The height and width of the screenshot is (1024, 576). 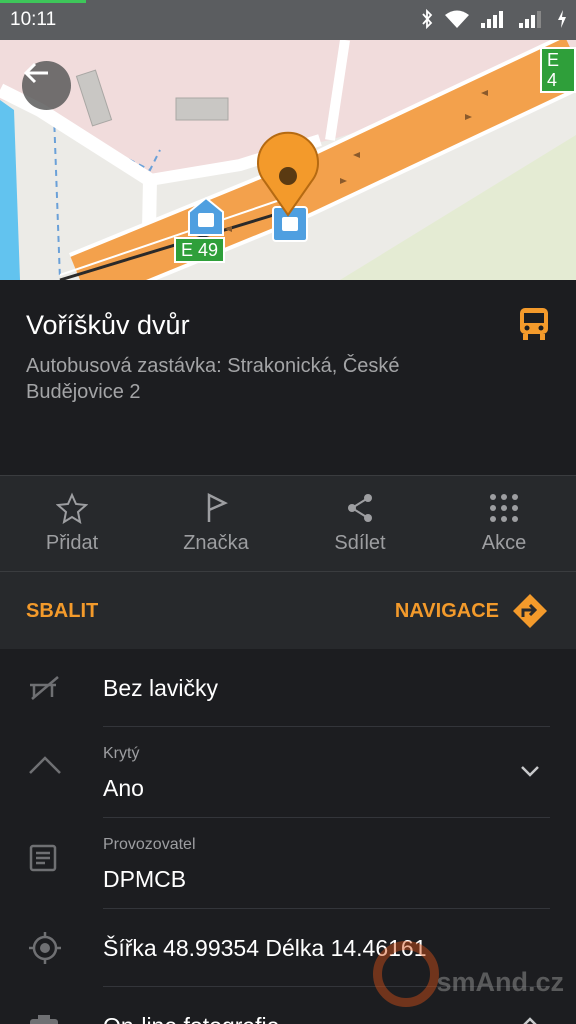 What do you see at coordinates (530, 771) in the screenshot?
I see `chevron-down-icon` at bounding box center [530, 771].